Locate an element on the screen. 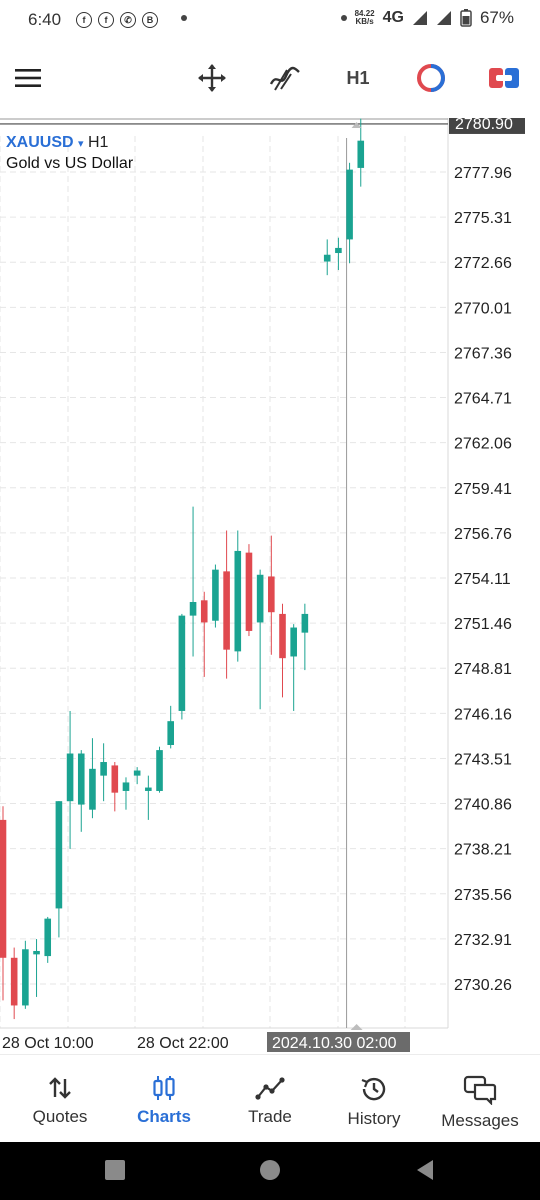 This screenshot has width=540, height=1200. one-click-trading-button is located at coordinates (431, 78).